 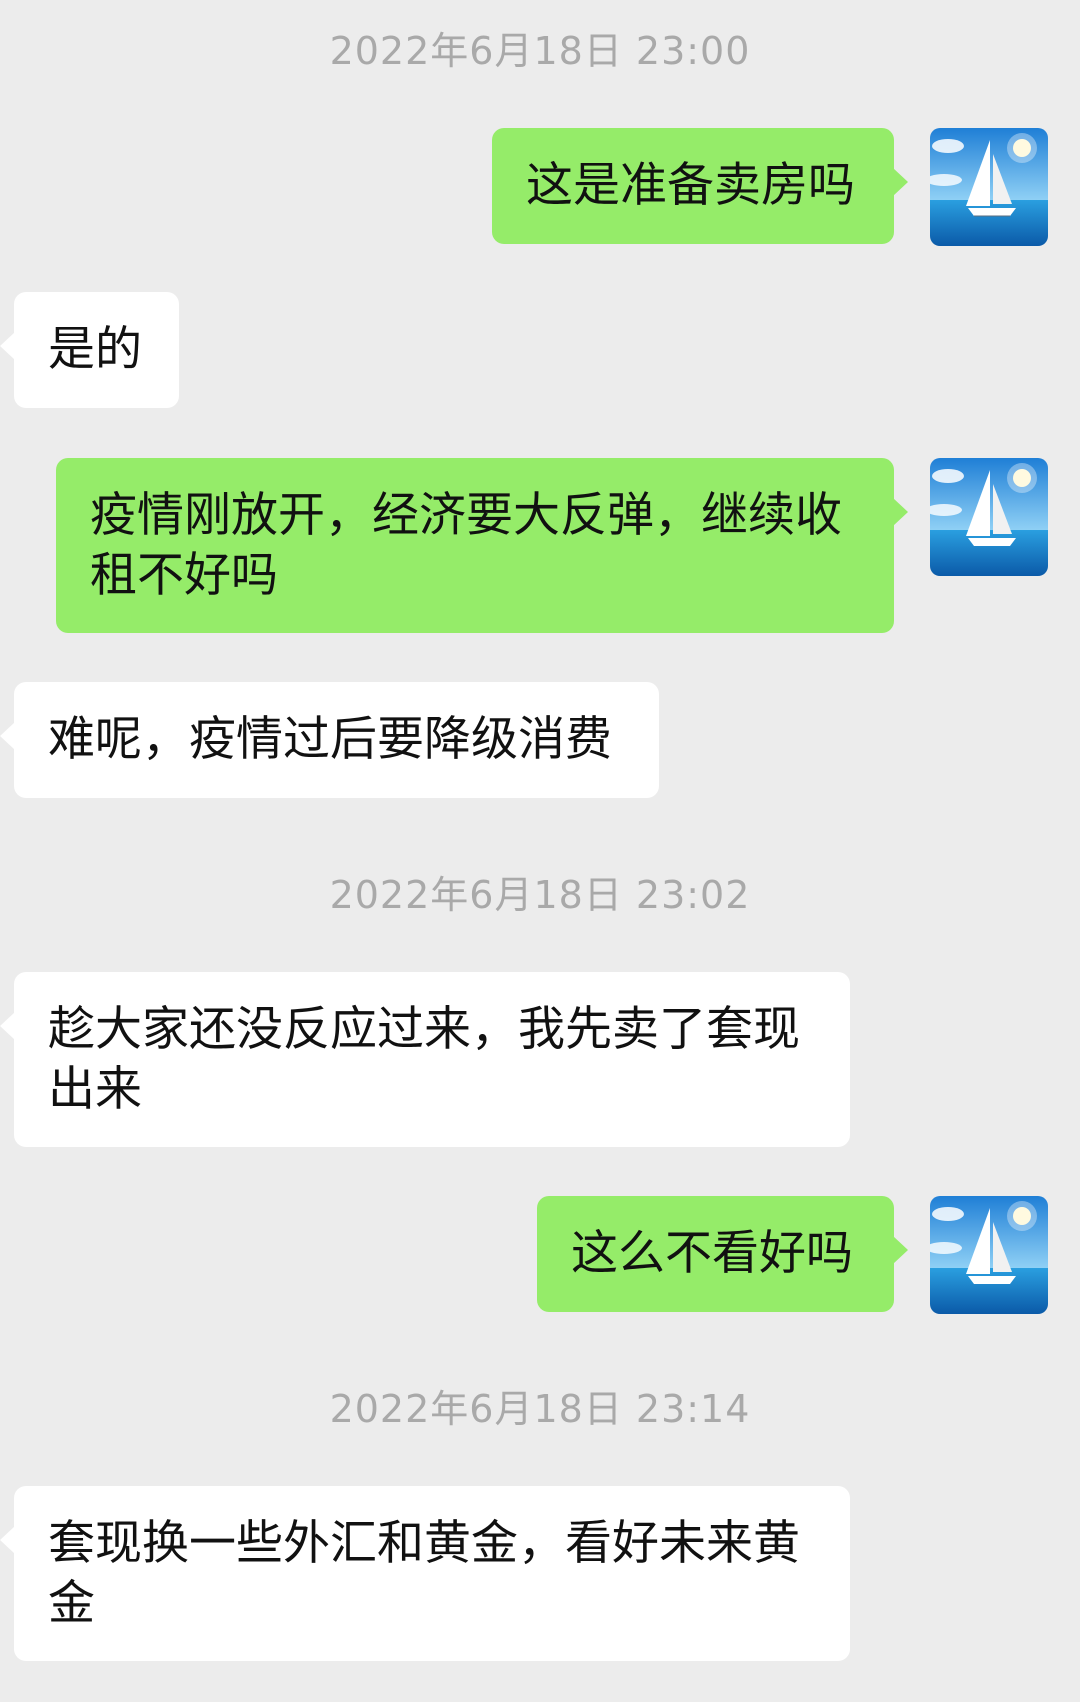 I want to click on message-text: 这是准备卖房吗, so click(x=690, y=185).